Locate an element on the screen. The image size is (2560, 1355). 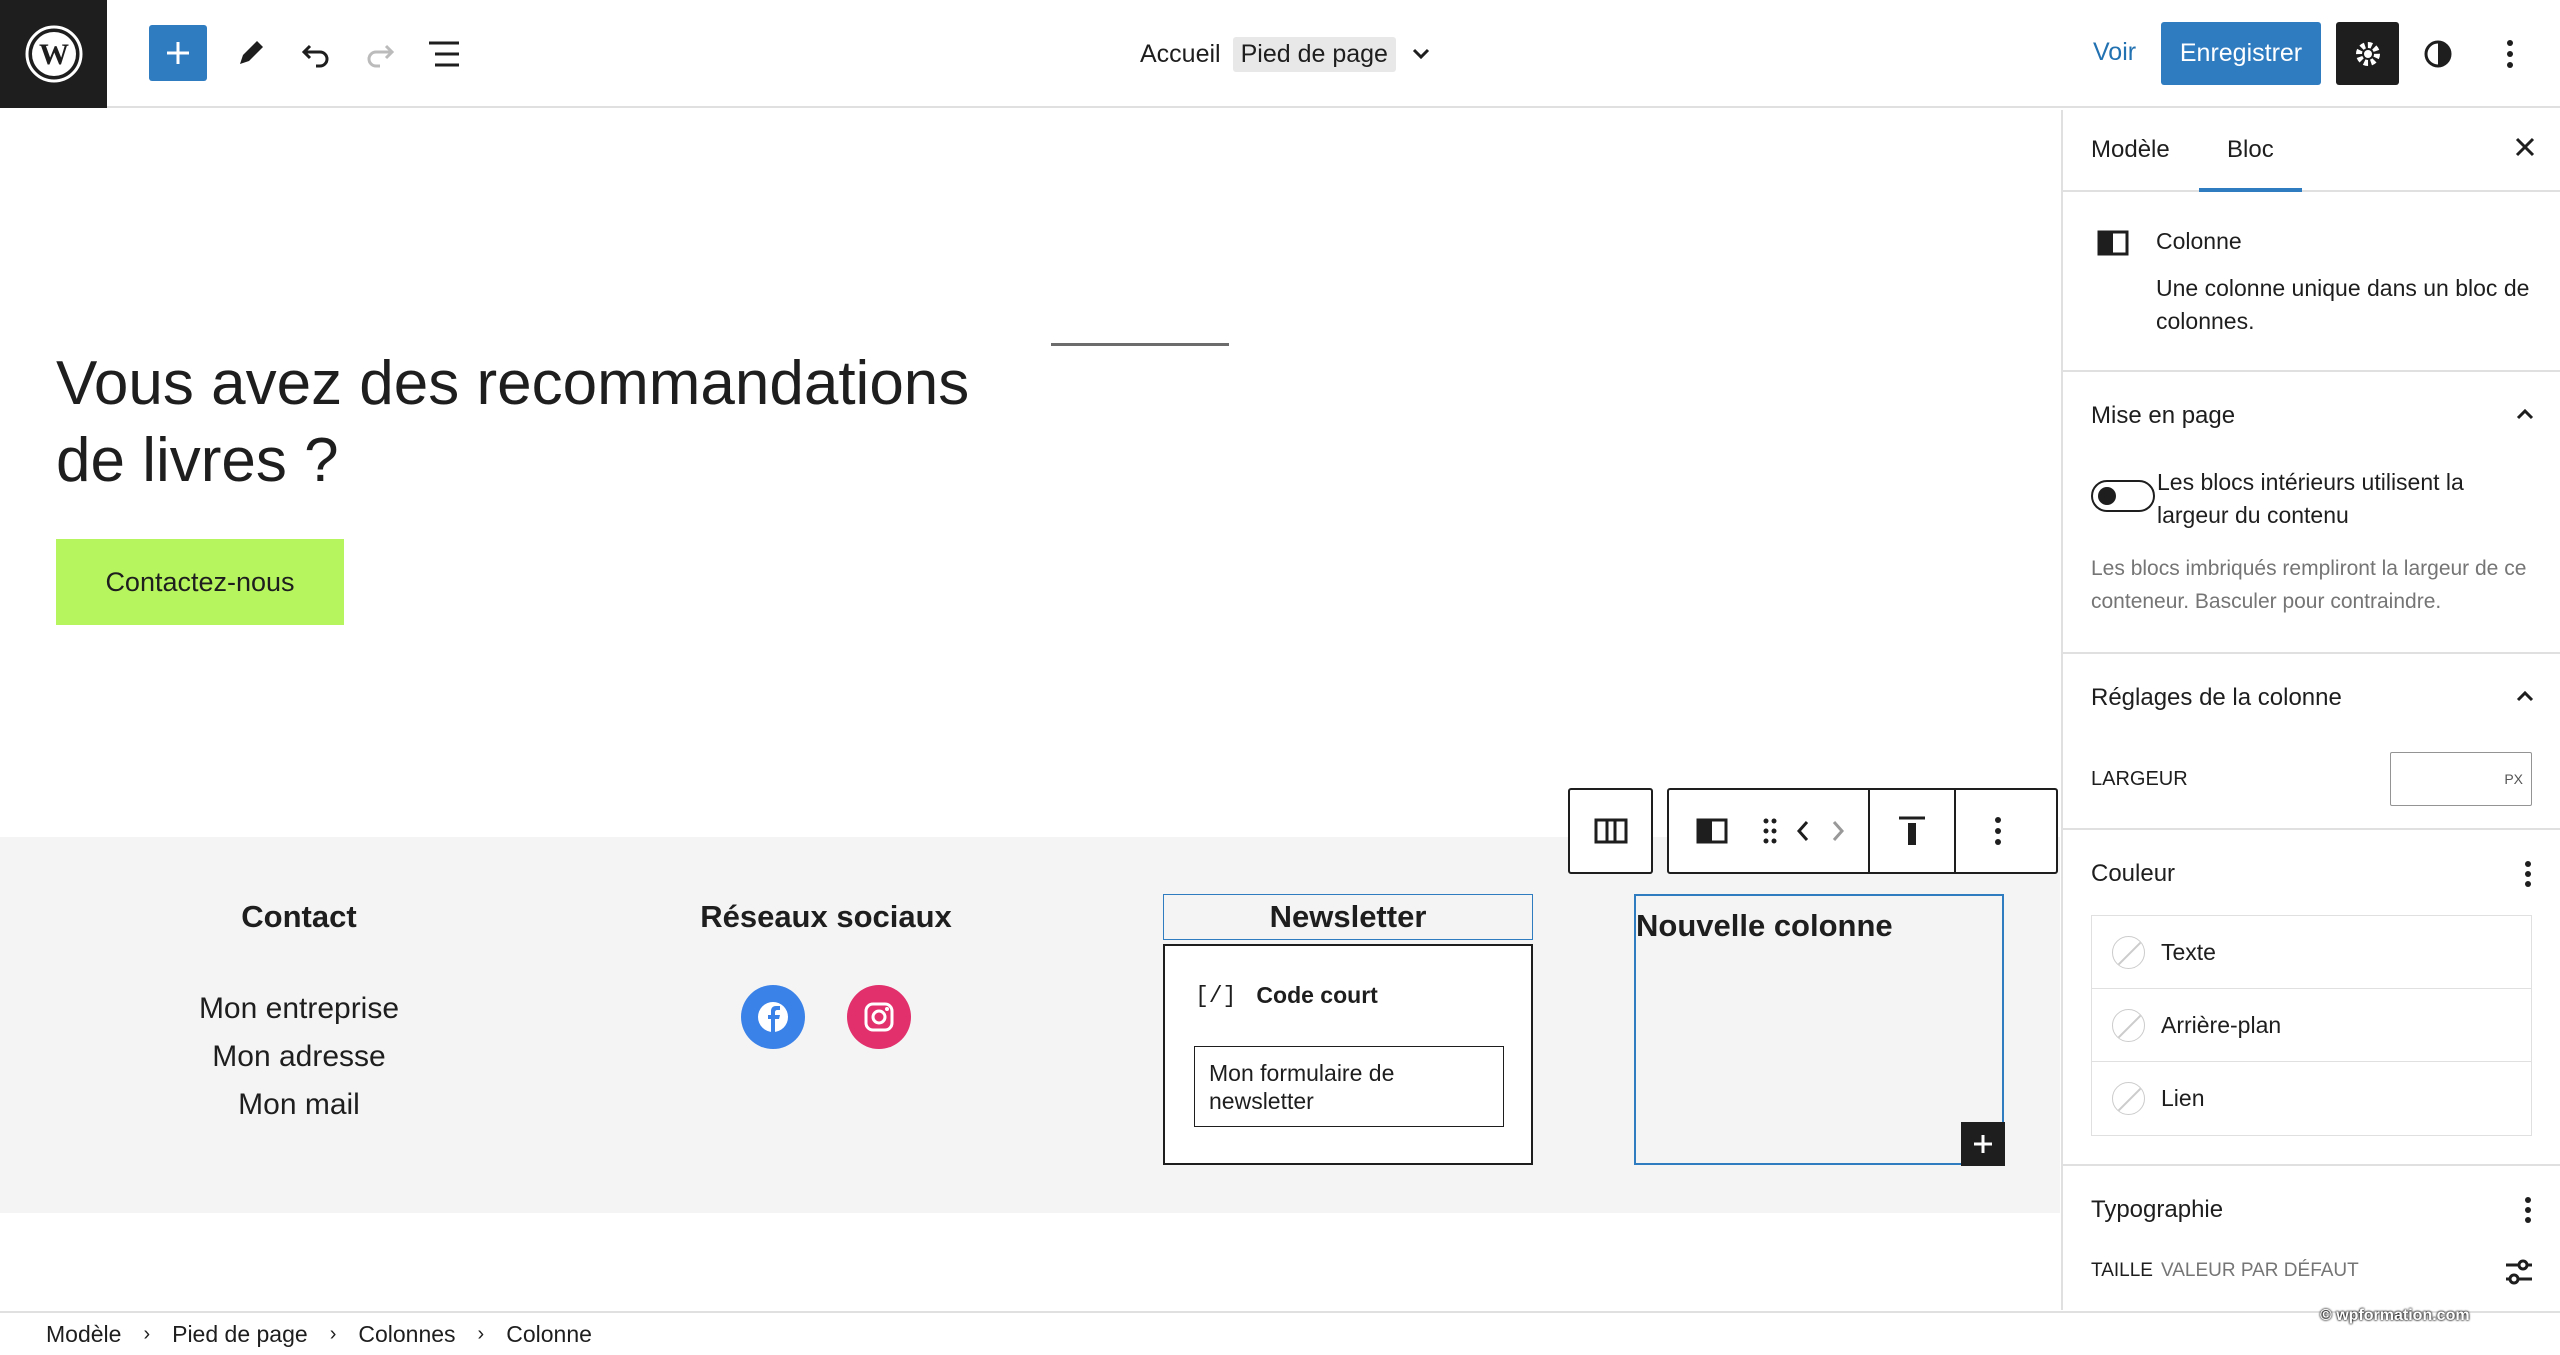
styles-button is located at coordinates (2438, 54).